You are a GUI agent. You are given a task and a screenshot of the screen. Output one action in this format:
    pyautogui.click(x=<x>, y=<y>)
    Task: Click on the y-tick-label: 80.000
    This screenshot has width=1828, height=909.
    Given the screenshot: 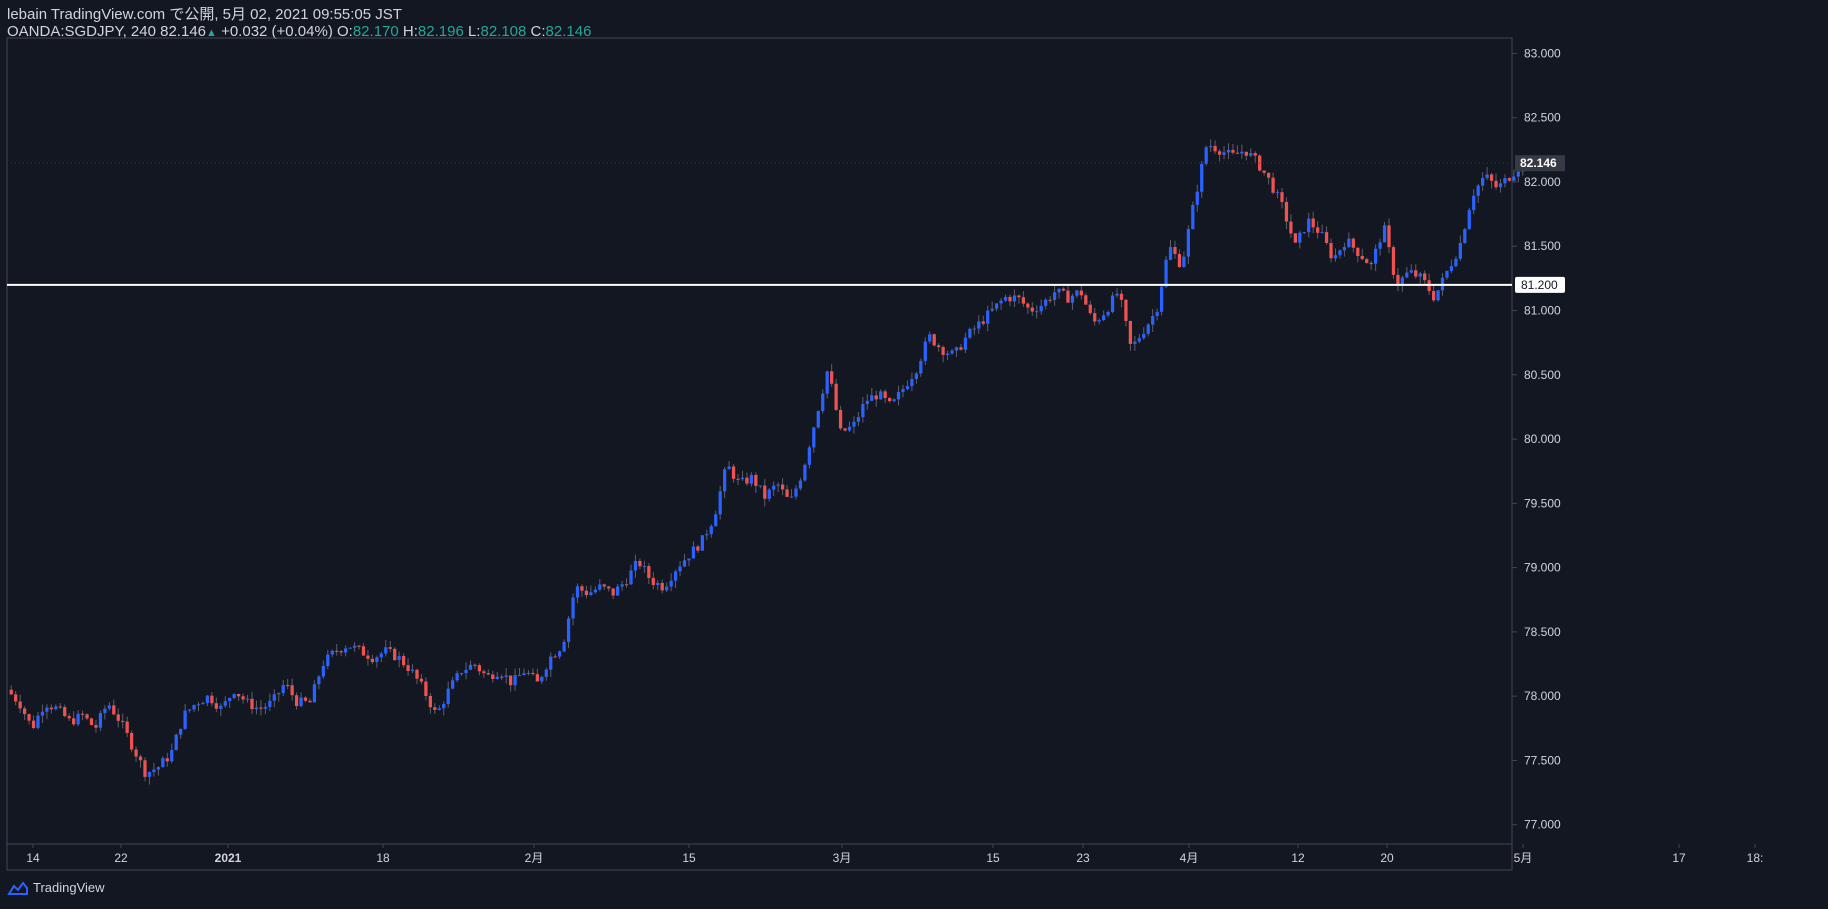 What is the action you would take?
    pyautogui.click(x=1542, y=439)
    